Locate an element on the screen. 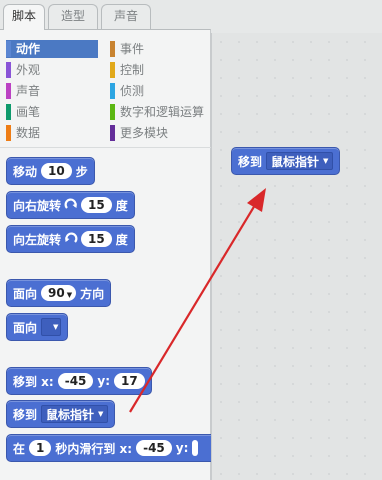  category-label: 更多模块 is located at coordinates (144, 133).